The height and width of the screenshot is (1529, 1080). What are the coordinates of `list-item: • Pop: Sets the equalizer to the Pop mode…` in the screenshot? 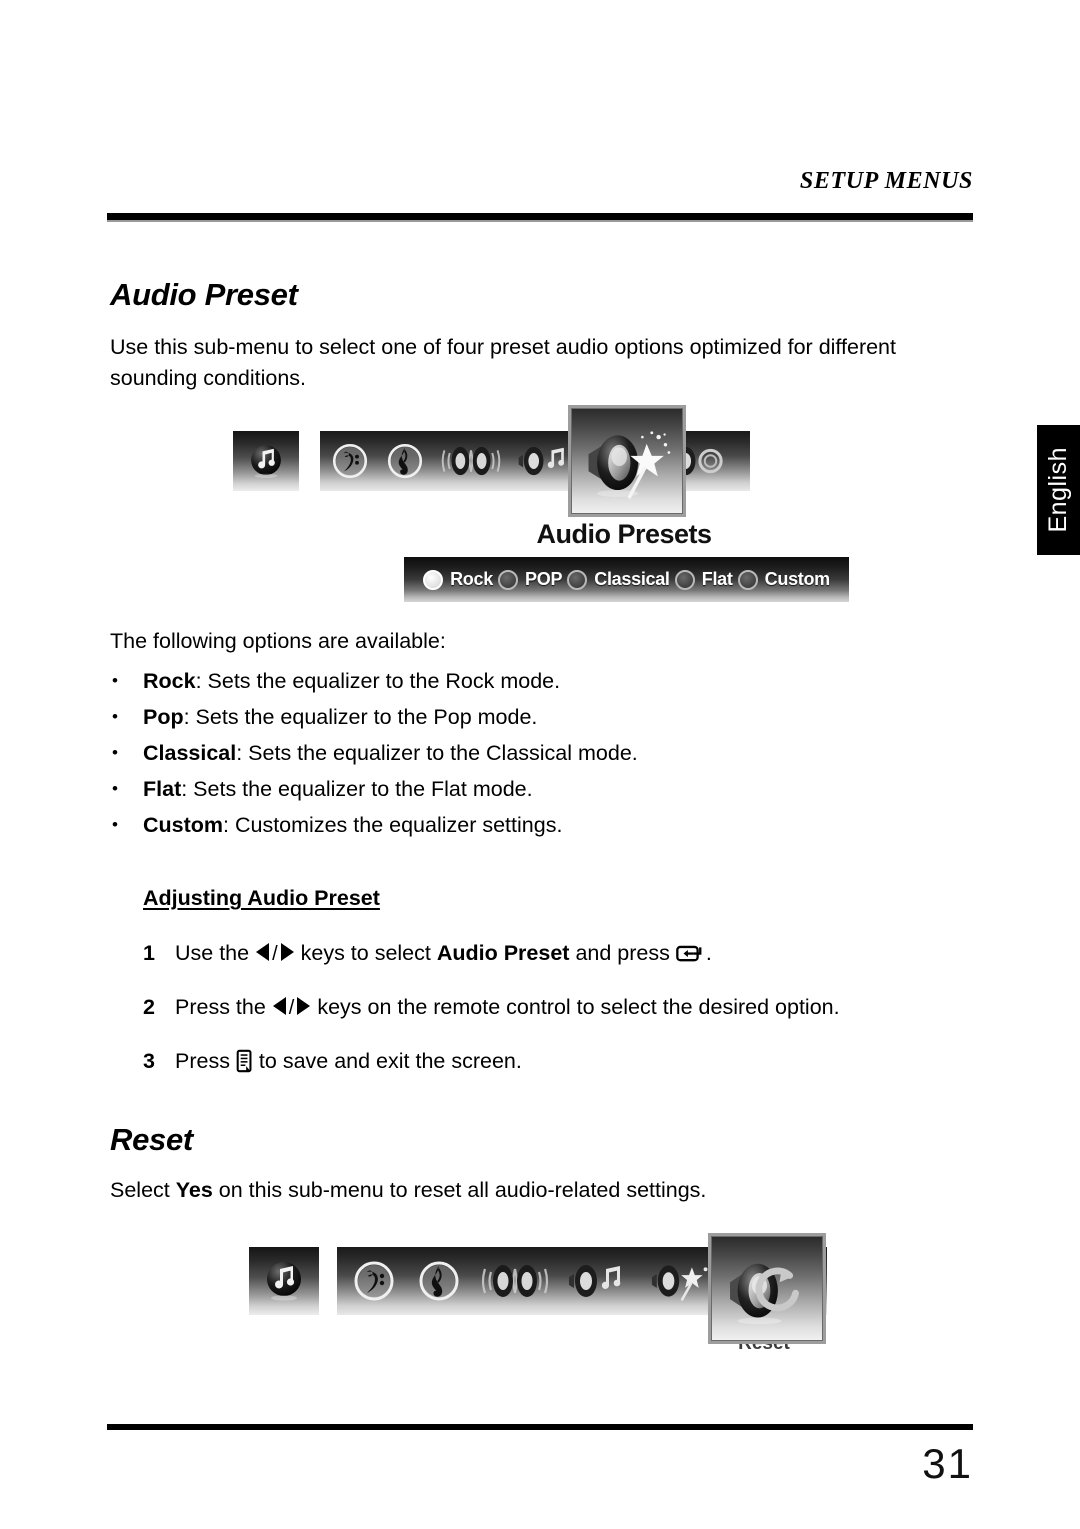 It's located at (545, 717).